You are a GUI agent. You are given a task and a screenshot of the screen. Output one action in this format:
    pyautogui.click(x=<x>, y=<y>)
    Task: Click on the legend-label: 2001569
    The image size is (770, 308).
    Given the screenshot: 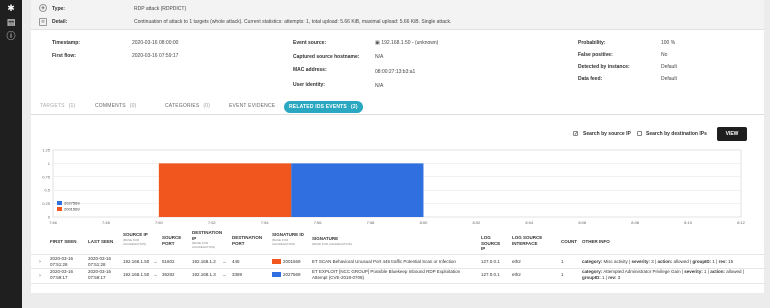 What is the action you would take?
    pyautogui.click(x=72, y=209)
    